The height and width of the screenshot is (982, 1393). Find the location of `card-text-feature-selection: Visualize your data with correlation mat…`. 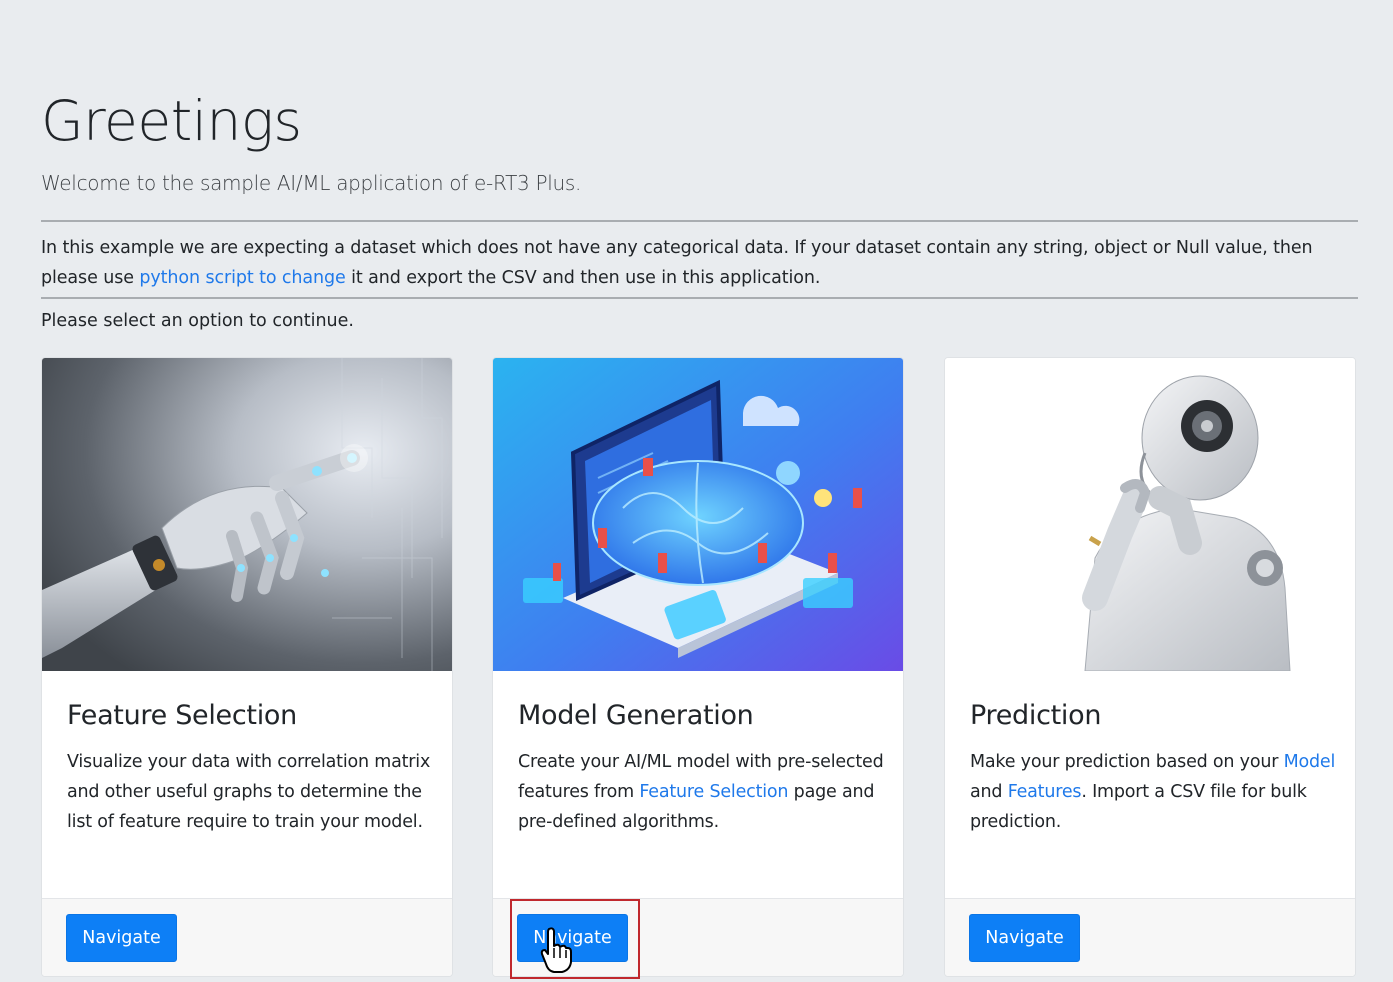

card-text-feature-selection: Visualize your data with correlation mat… is located at coordinates (249, 792).